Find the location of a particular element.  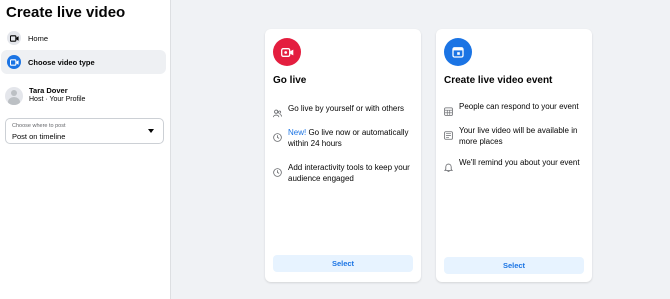

sidebar-item-label: Home is located at coordinates (38, 38).